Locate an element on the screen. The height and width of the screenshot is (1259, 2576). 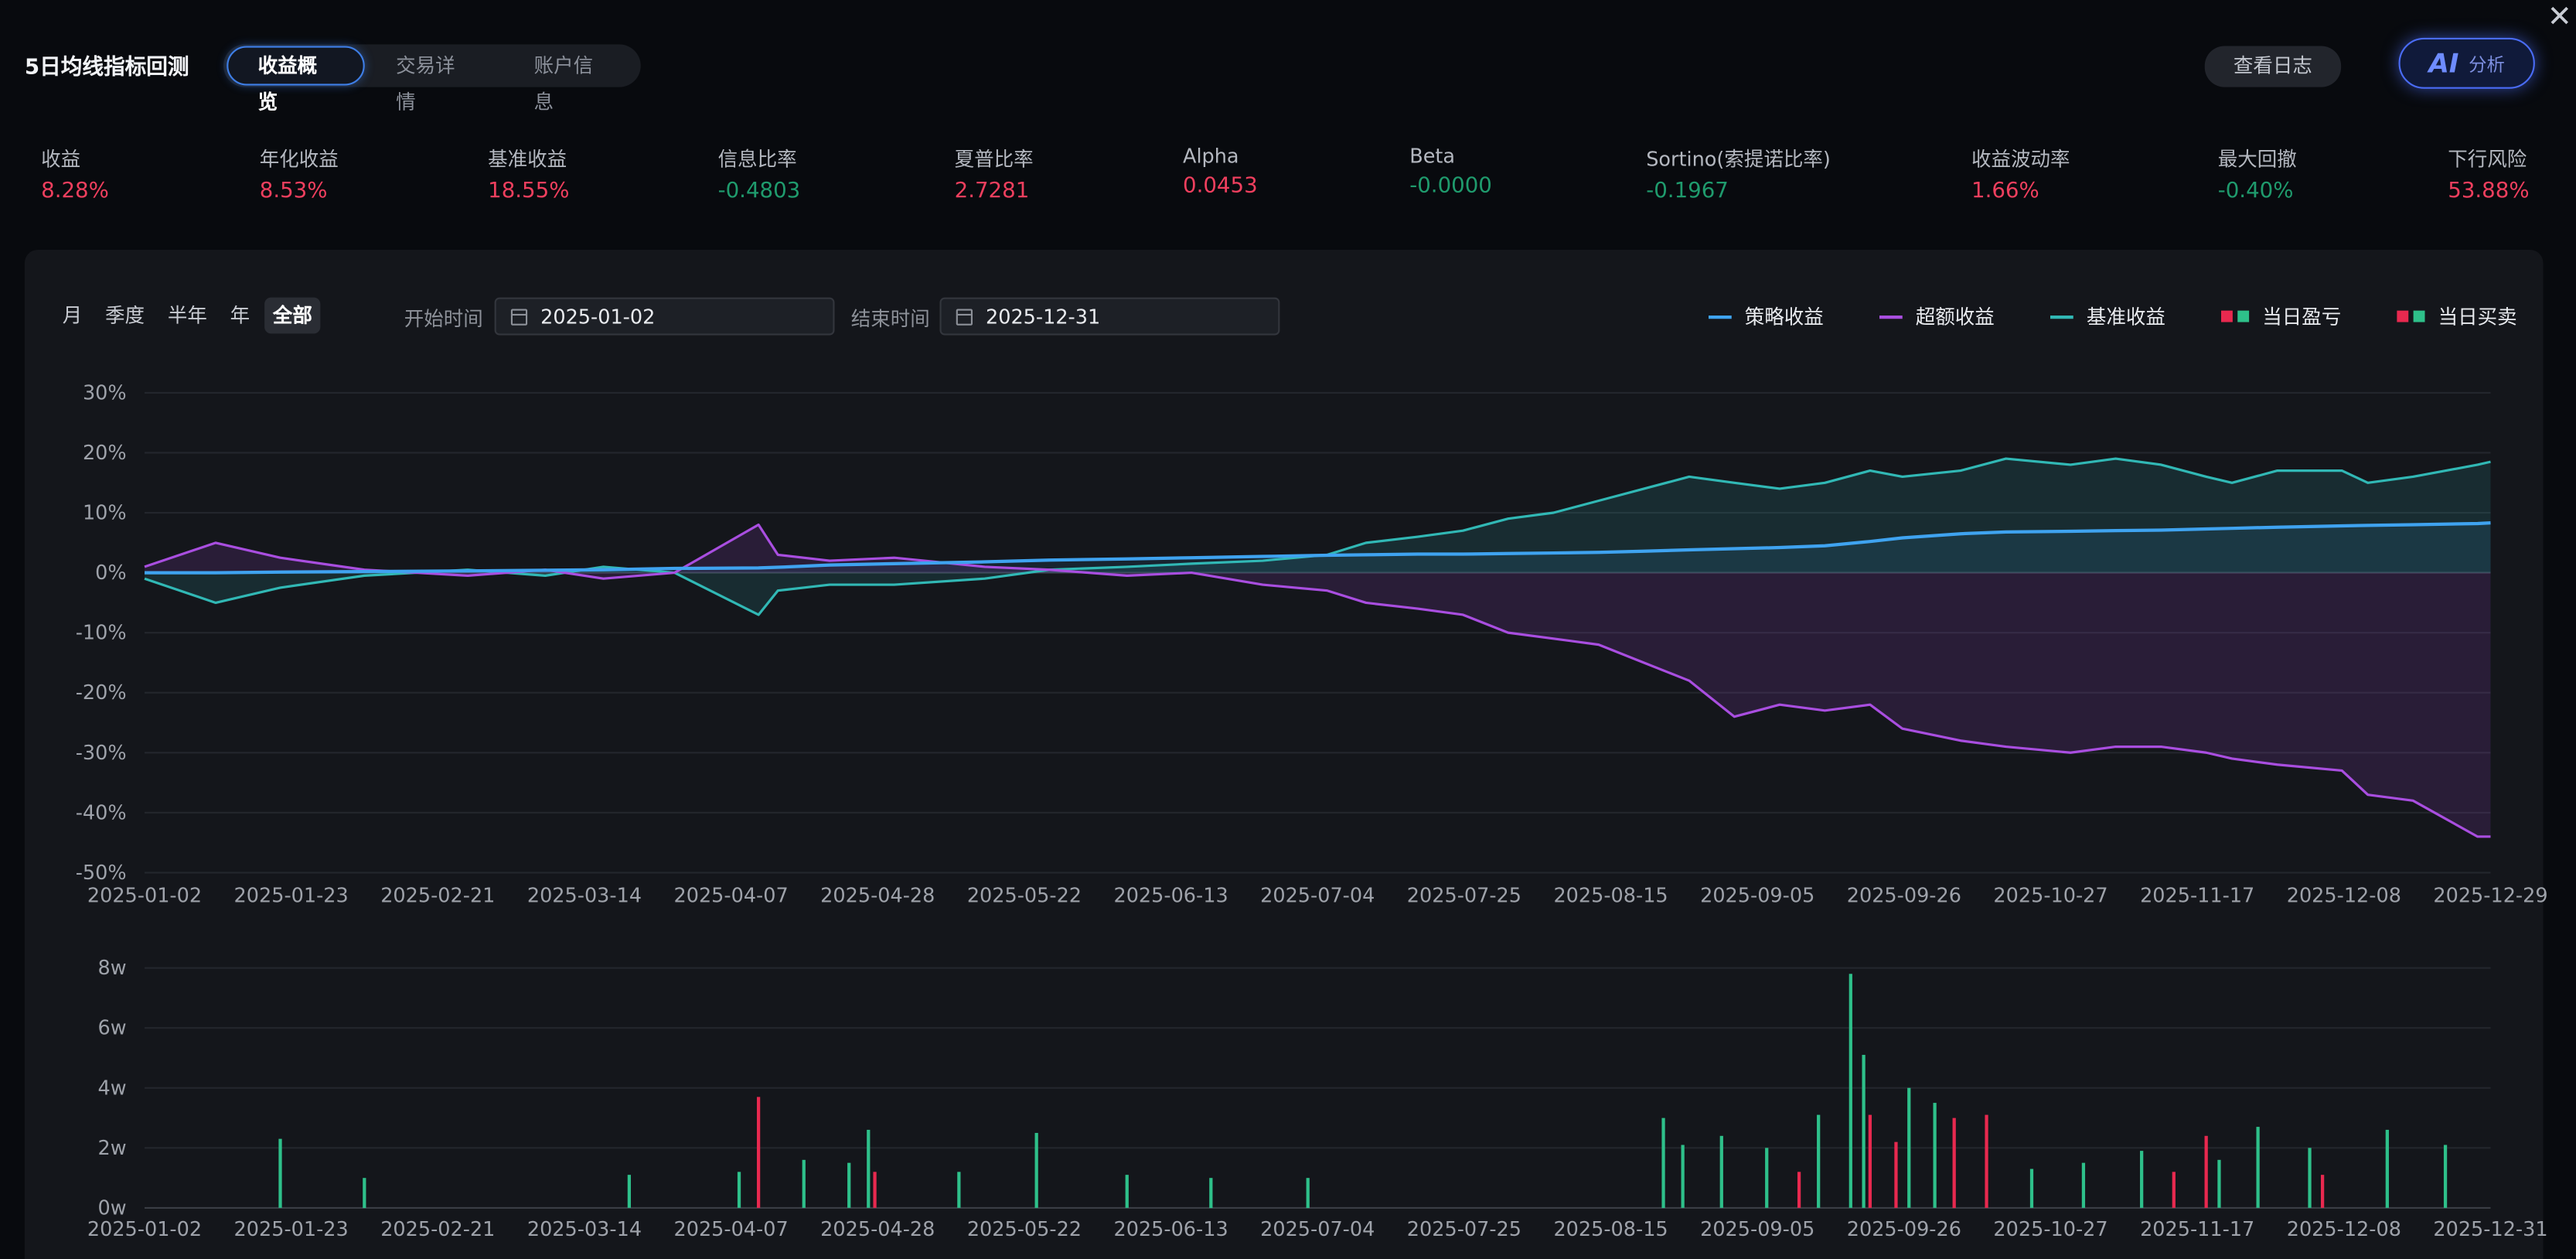
y-tick-label: 4w is located at coordinates (113, 1088).